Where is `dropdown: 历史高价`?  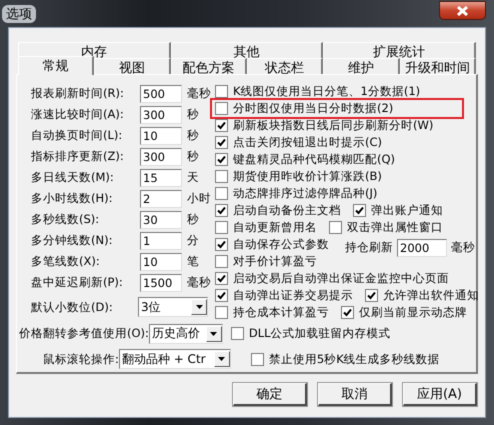
dropdown: 历史高价 is located at coordinates (185, 334).